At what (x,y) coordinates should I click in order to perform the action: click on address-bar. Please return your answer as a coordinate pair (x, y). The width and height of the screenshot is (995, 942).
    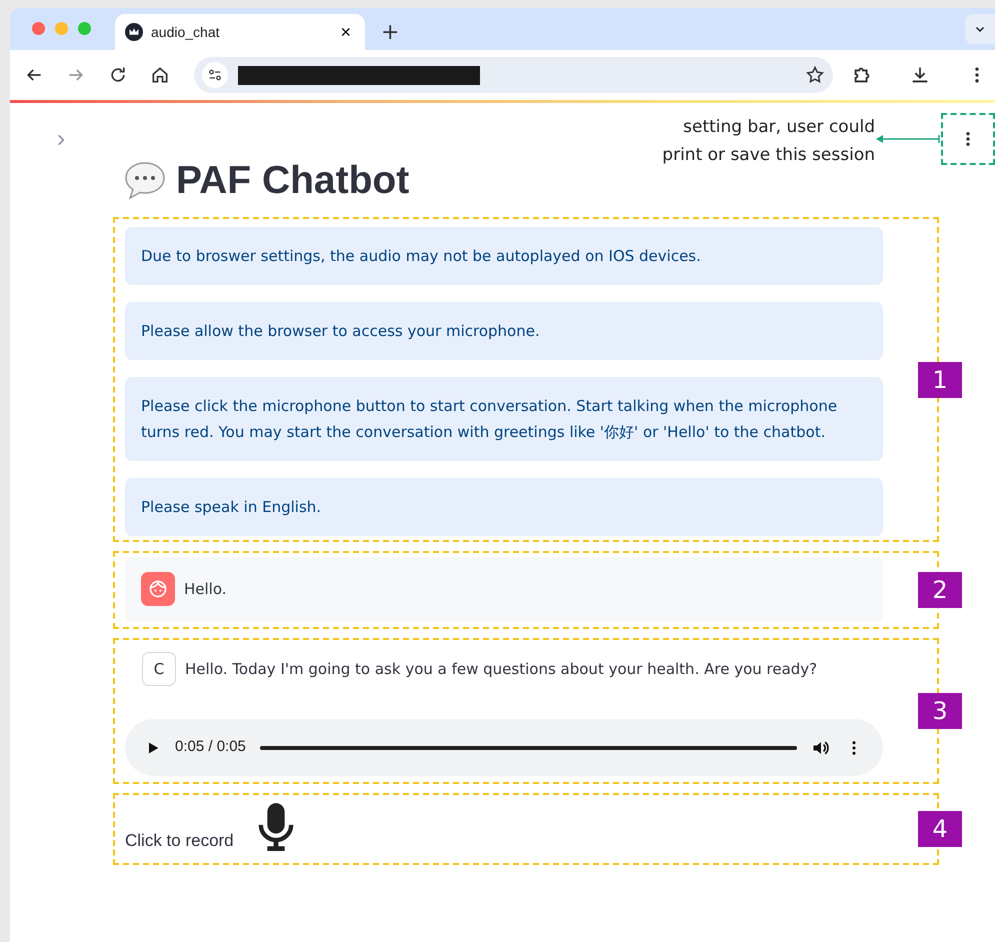
    Looking at the image, I should click on (513, 75).